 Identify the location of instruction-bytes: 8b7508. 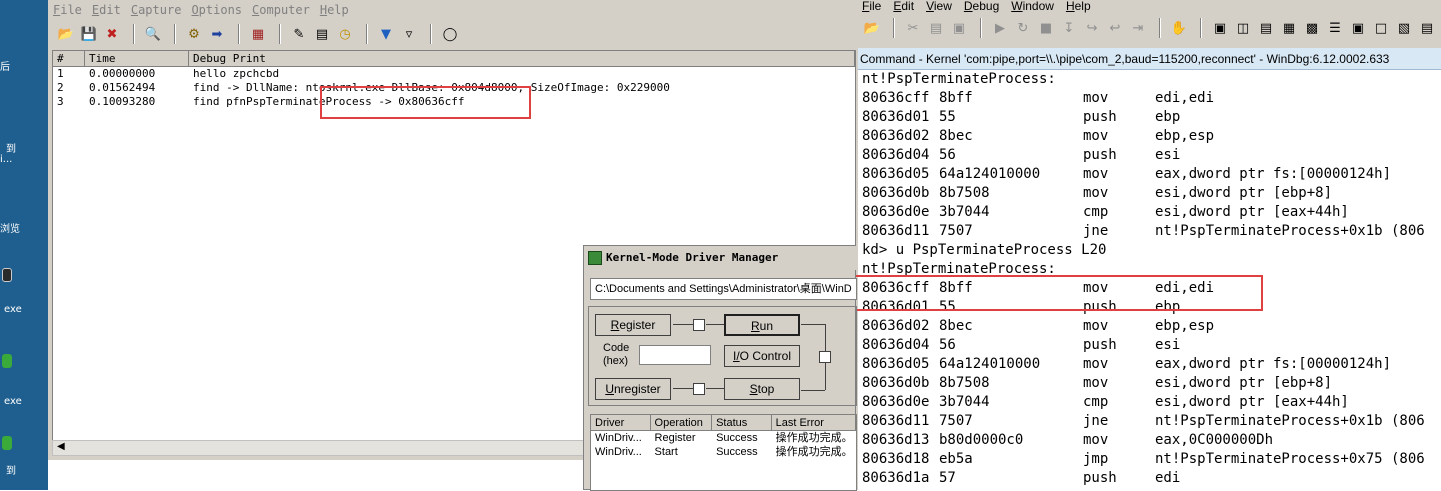
(964, 193).